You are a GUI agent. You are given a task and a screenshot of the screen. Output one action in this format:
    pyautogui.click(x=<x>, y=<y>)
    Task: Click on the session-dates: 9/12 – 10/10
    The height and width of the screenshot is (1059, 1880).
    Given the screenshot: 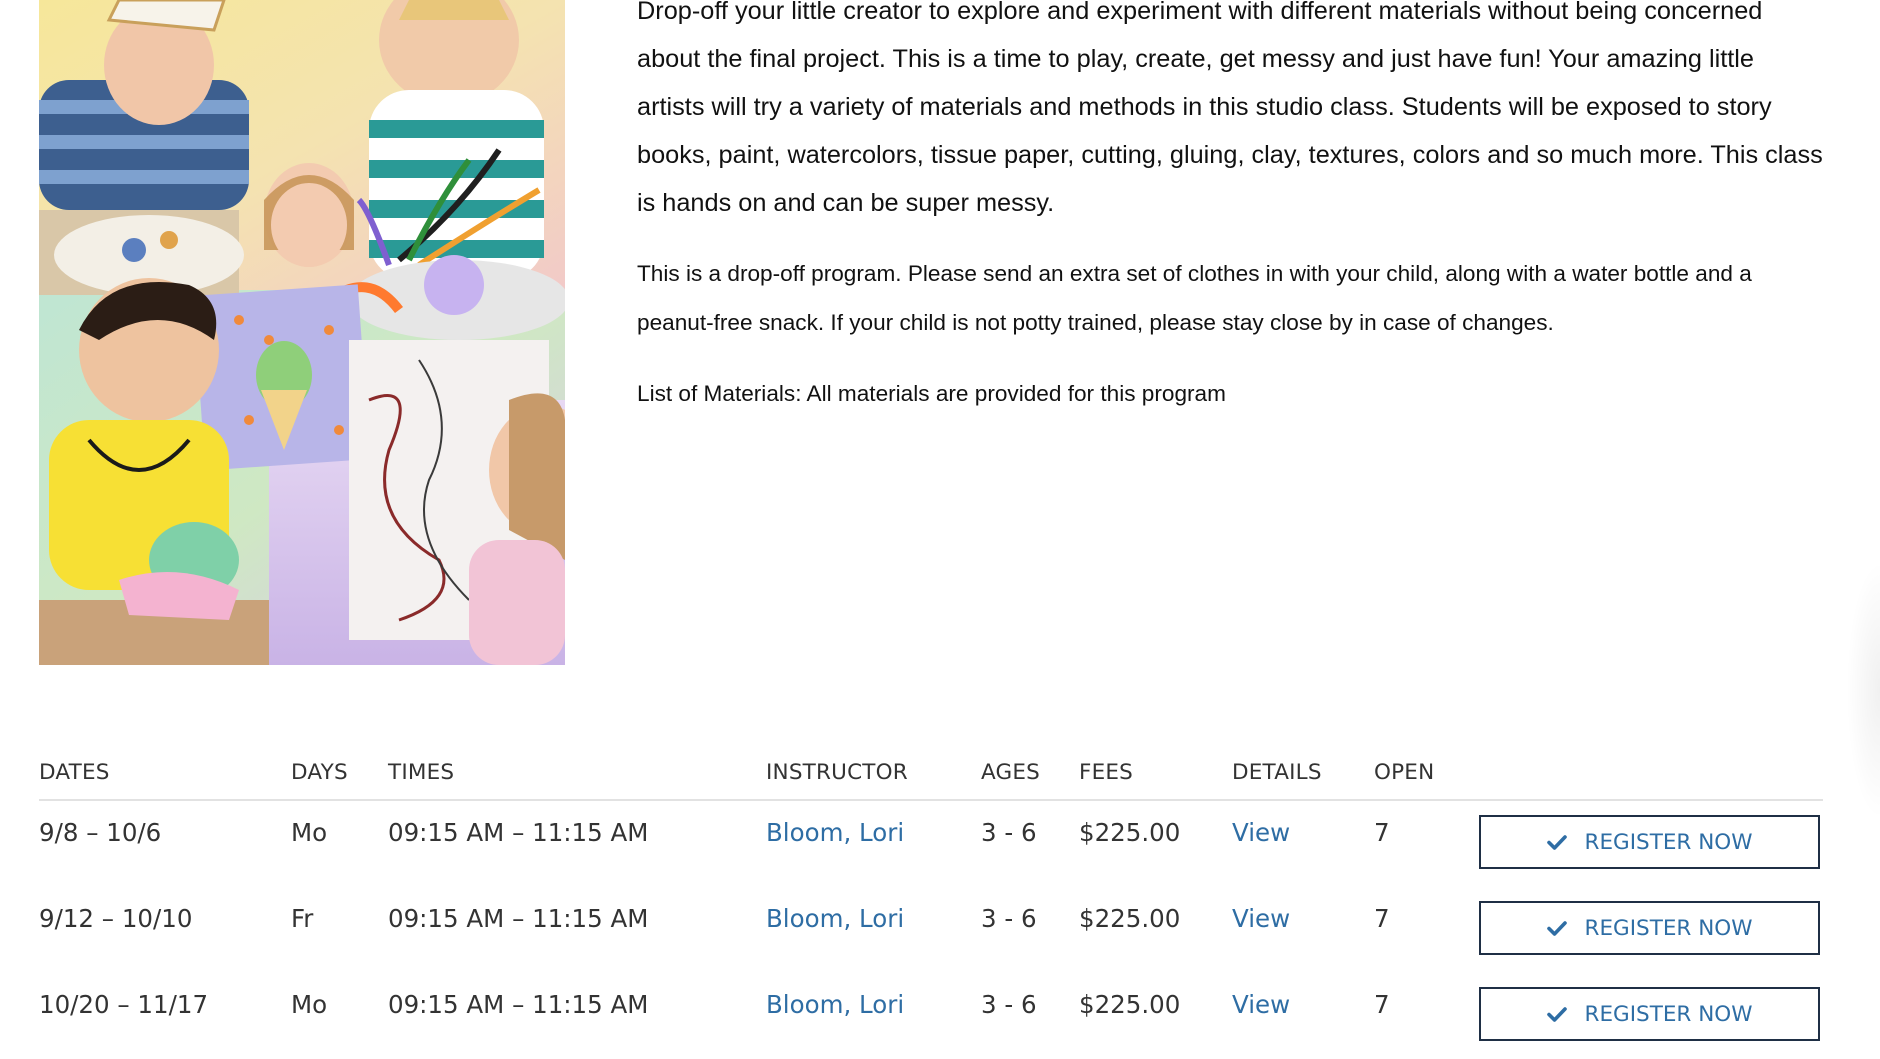 What is the action you would take?
    pyautogui.click(x=116, y=918)
    